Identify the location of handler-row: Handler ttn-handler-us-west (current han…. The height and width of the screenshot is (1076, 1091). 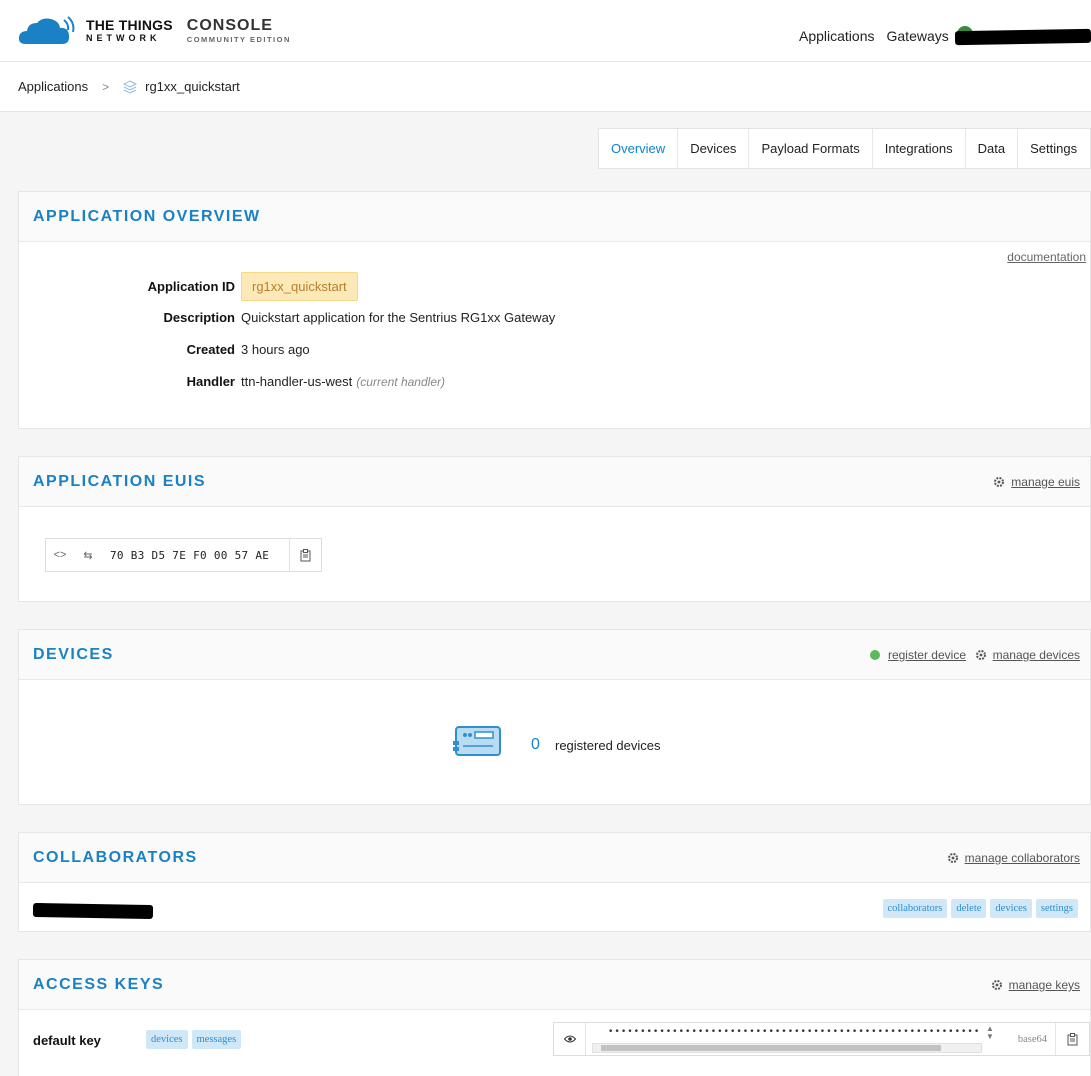
(232, 381).